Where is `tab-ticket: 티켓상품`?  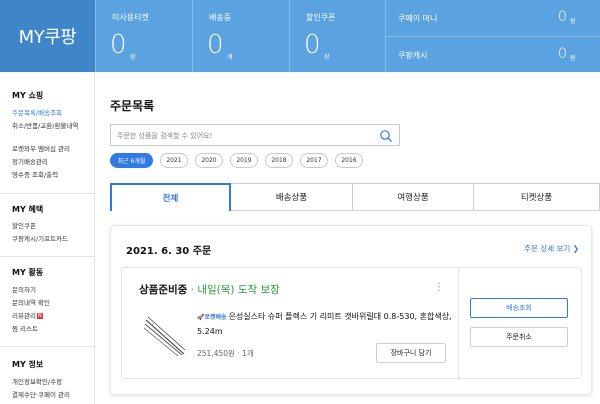 tab-ticket: 티켓상품 is located at coordinates (537, 197).